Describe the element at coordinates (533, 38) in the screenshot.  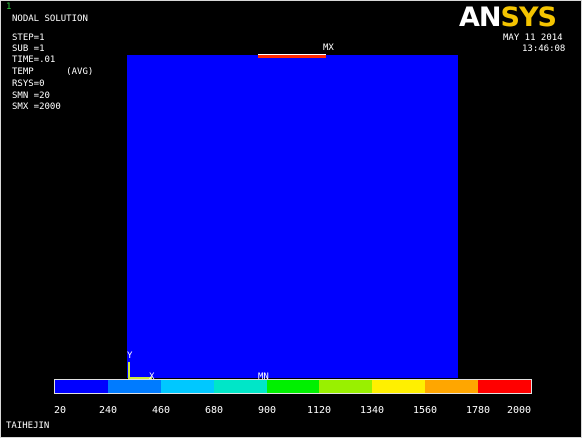
I see `date-label: MAY 11 2014` at that location.